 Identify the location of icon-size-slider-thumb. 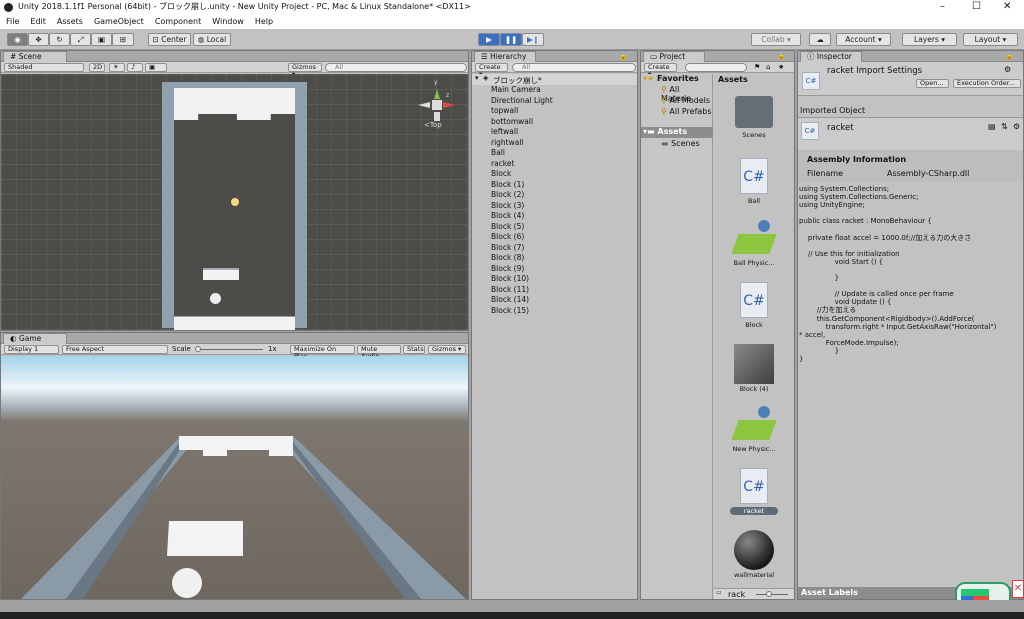
(769, 594).